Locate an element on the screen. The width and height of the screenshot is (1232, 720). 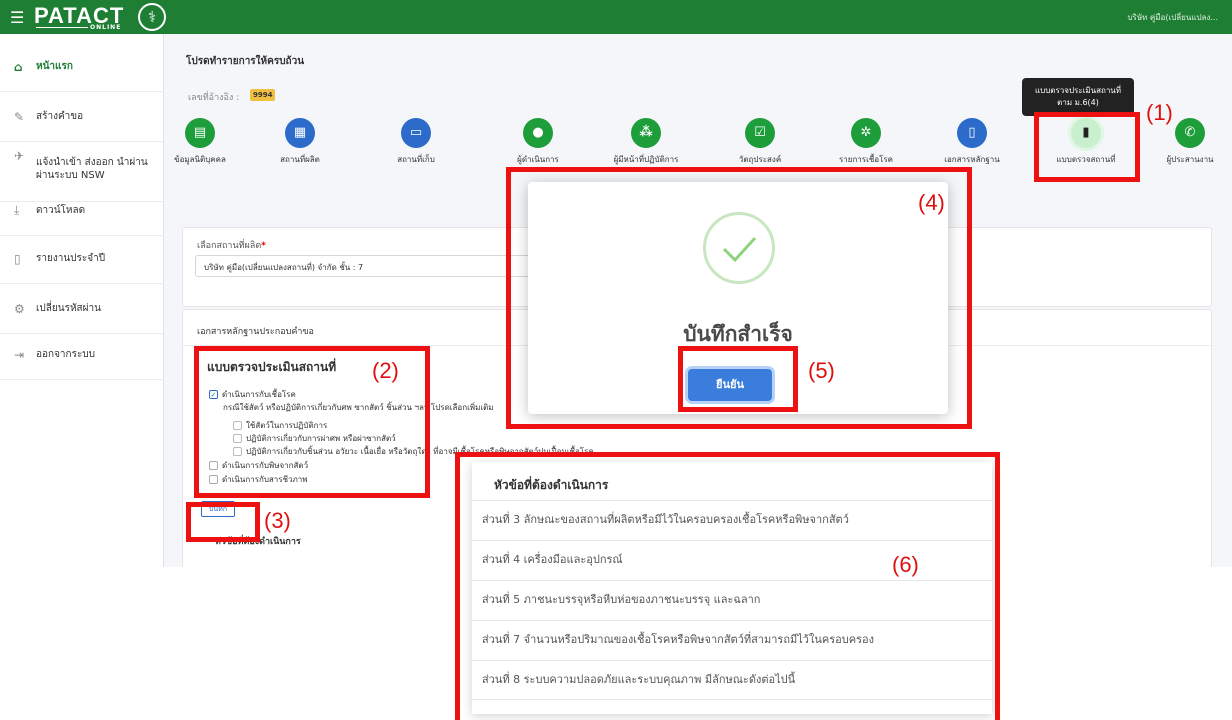
sidebar-item-annual-report: ▯ รายงานประจำปี is located at coordinates (82, 259).